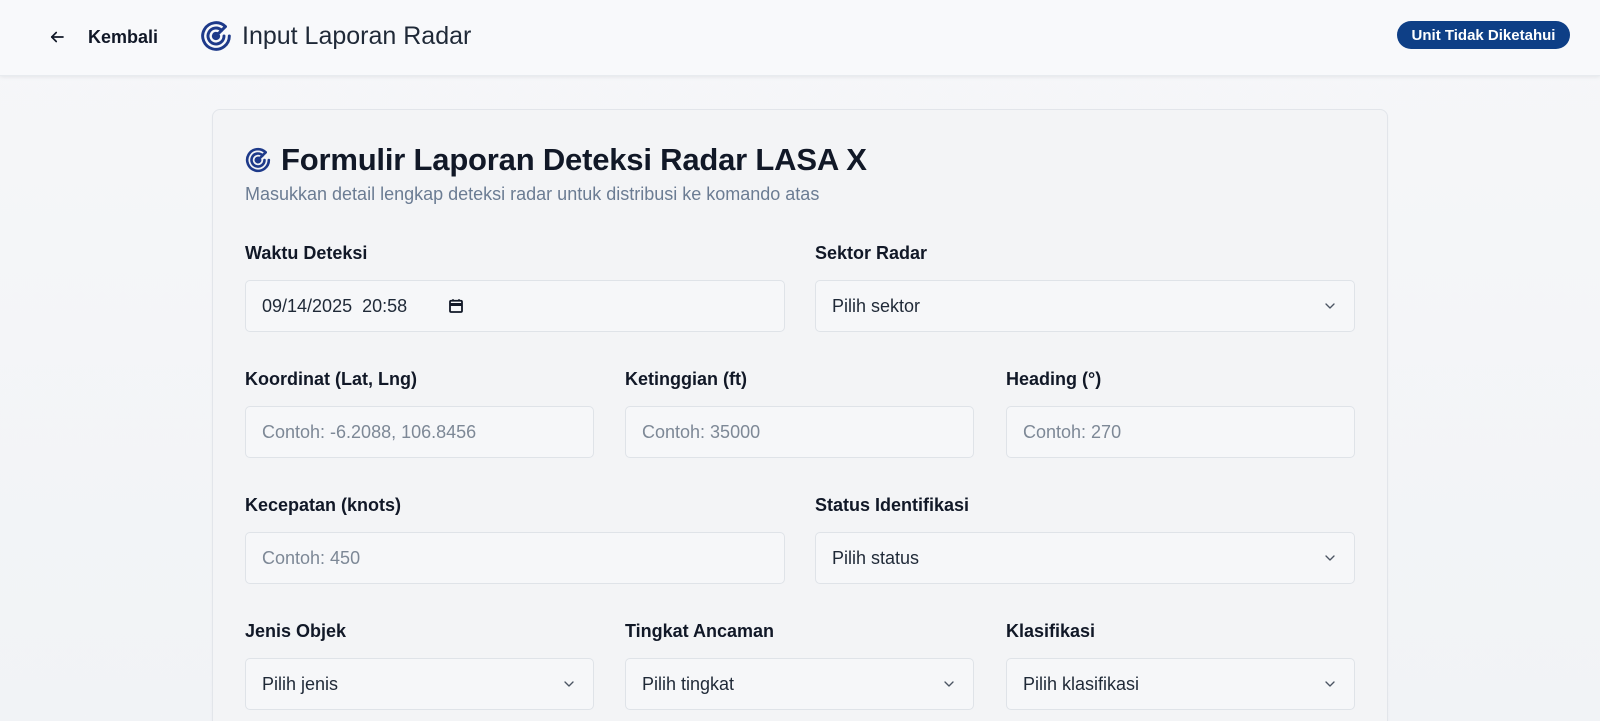  I want to click on status-identifikasi-select: Pilih status, so click(1085, 558).